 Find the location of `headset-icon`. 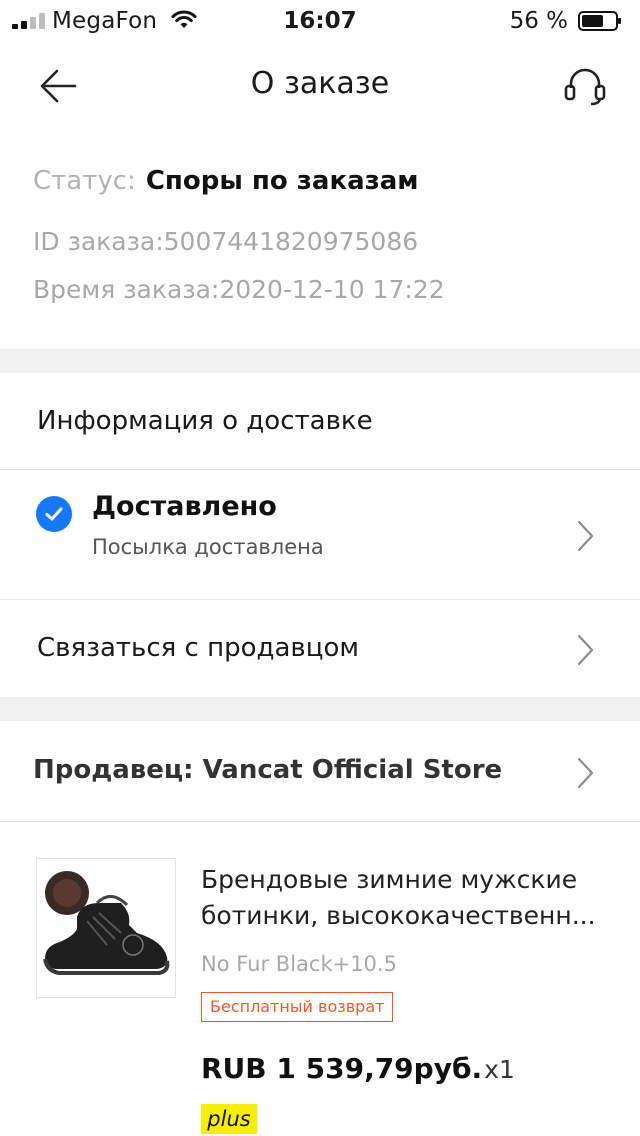

headset-icon is located at coordinates (585, 87).